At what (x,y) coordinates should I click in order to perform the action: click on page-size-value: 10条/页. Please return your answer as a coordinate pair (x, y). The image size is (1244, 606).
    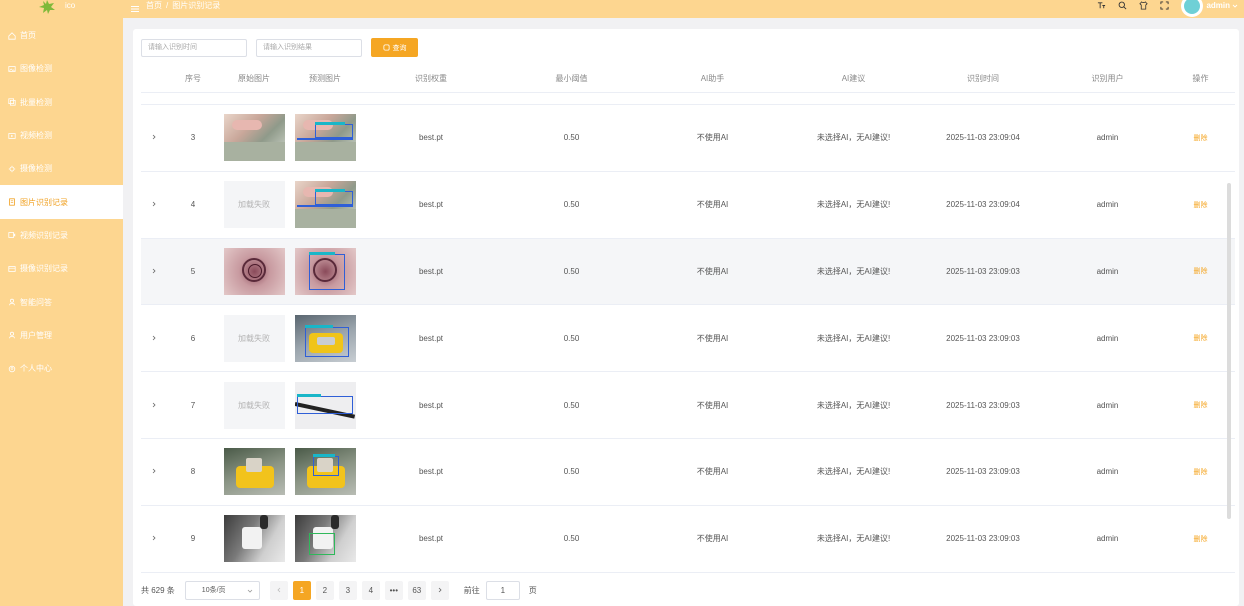
    Looking at the image, I should click on (213, 590).